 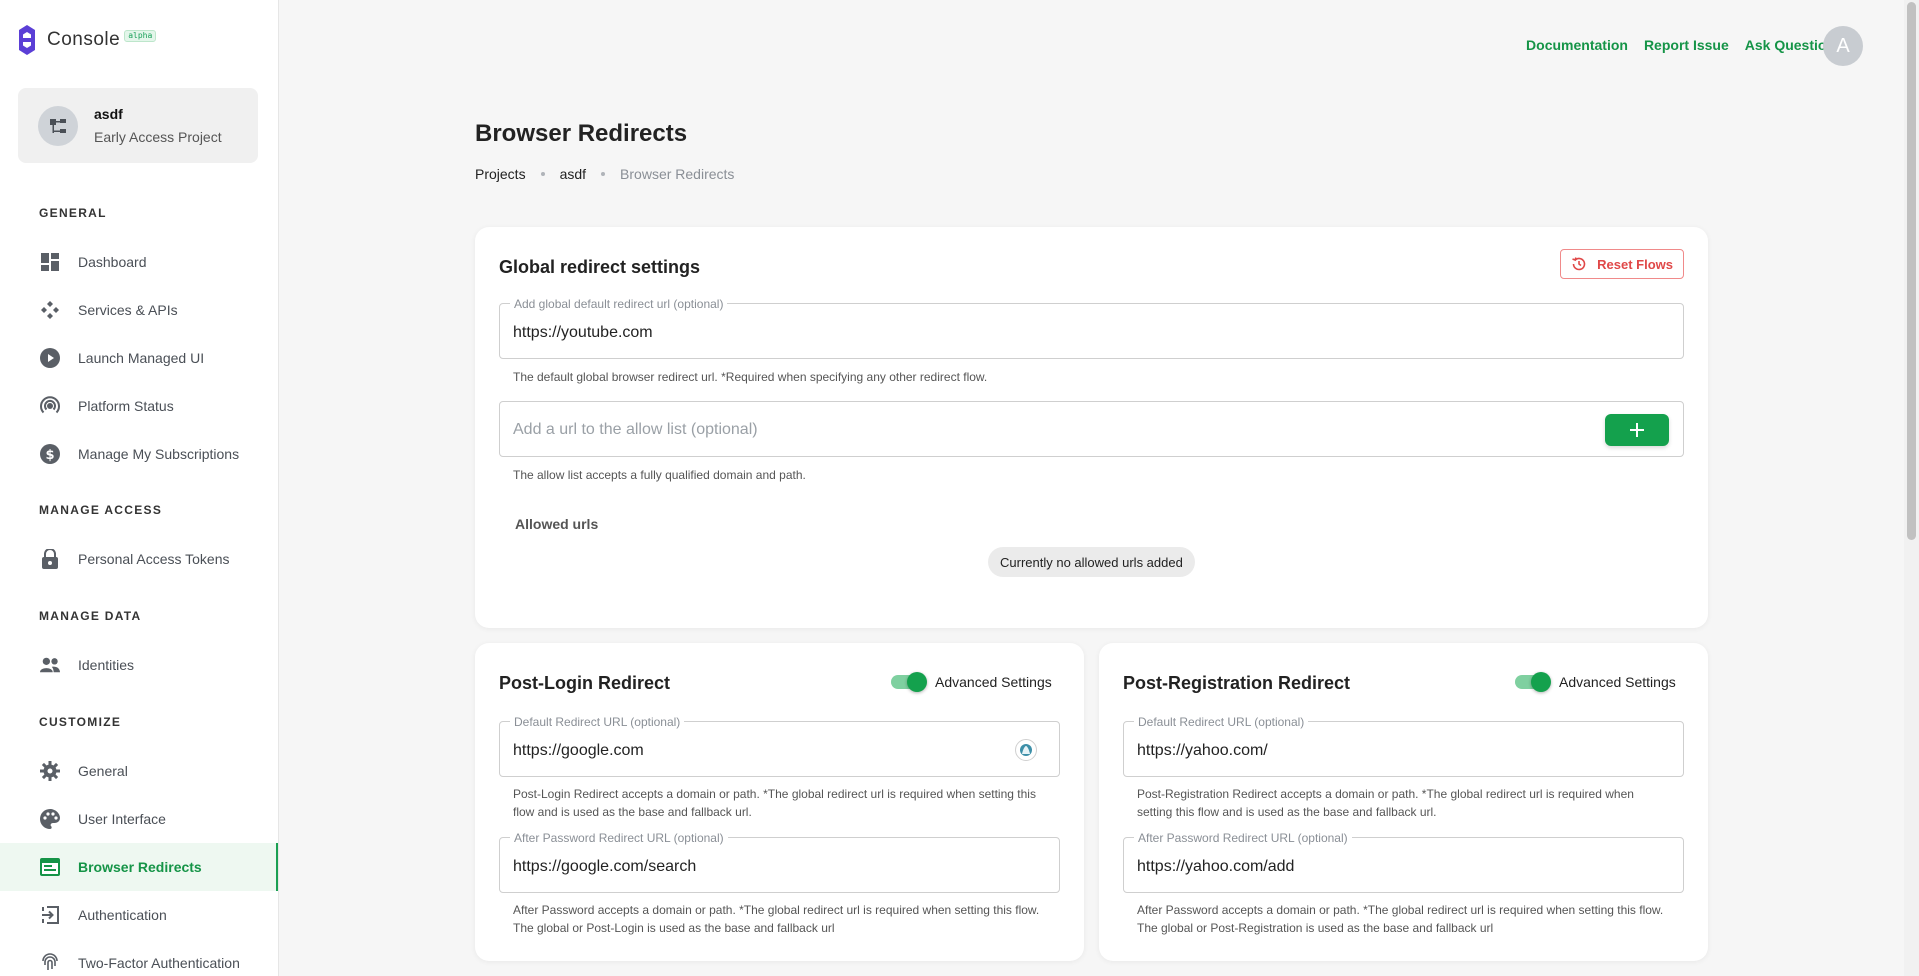 I want to click on advanced-settings-label: Advanced Settings, so click(x=993, y=682).